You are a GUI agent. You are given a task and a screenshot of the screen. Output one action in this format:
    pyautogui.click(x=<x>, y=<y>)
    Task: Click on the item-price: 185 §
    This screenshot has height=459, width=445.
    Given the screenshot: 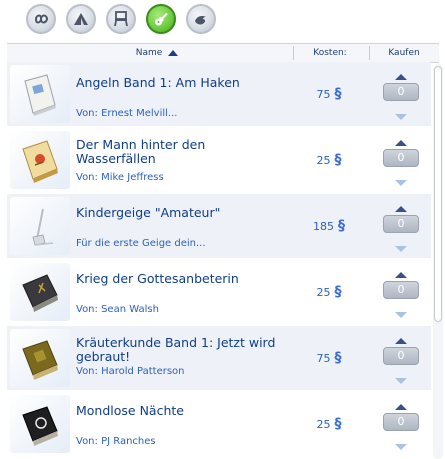 What is the action you would take?
    pyautogui.click(x=329, y=226)
    